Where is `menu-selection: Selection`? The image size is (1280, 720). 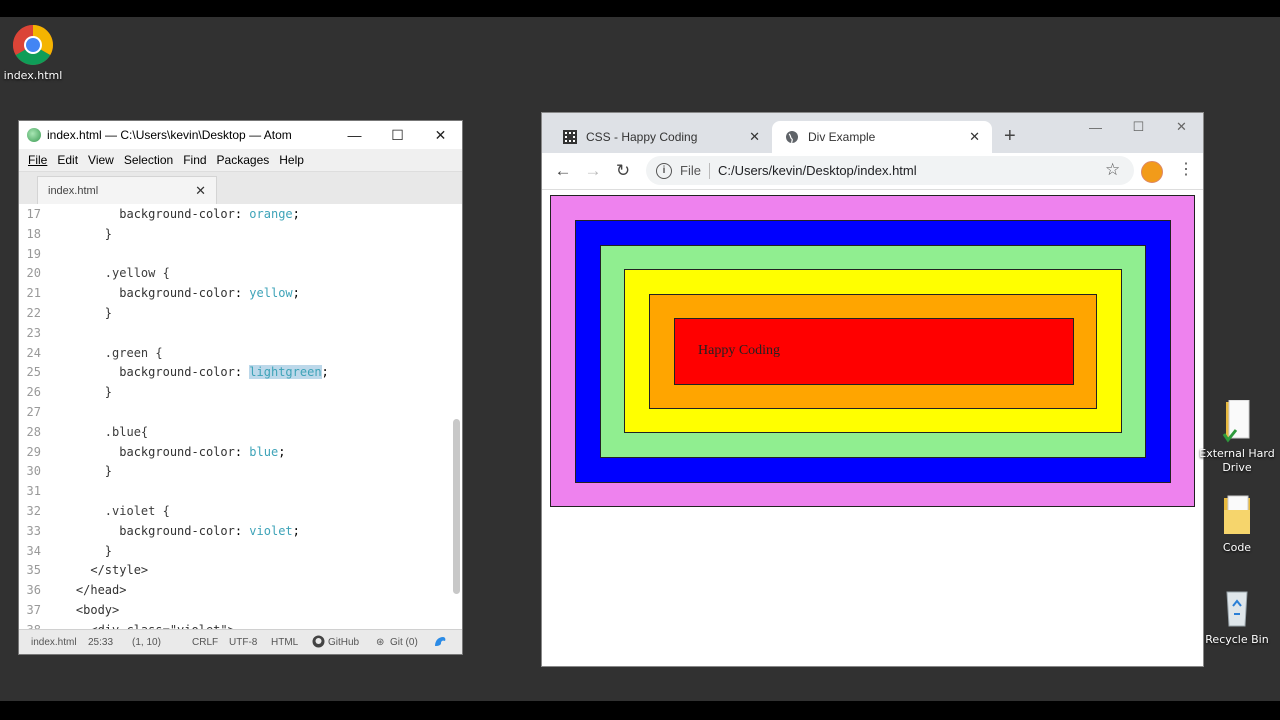
menu-selection: Selection is located at coordinates (148, 160).